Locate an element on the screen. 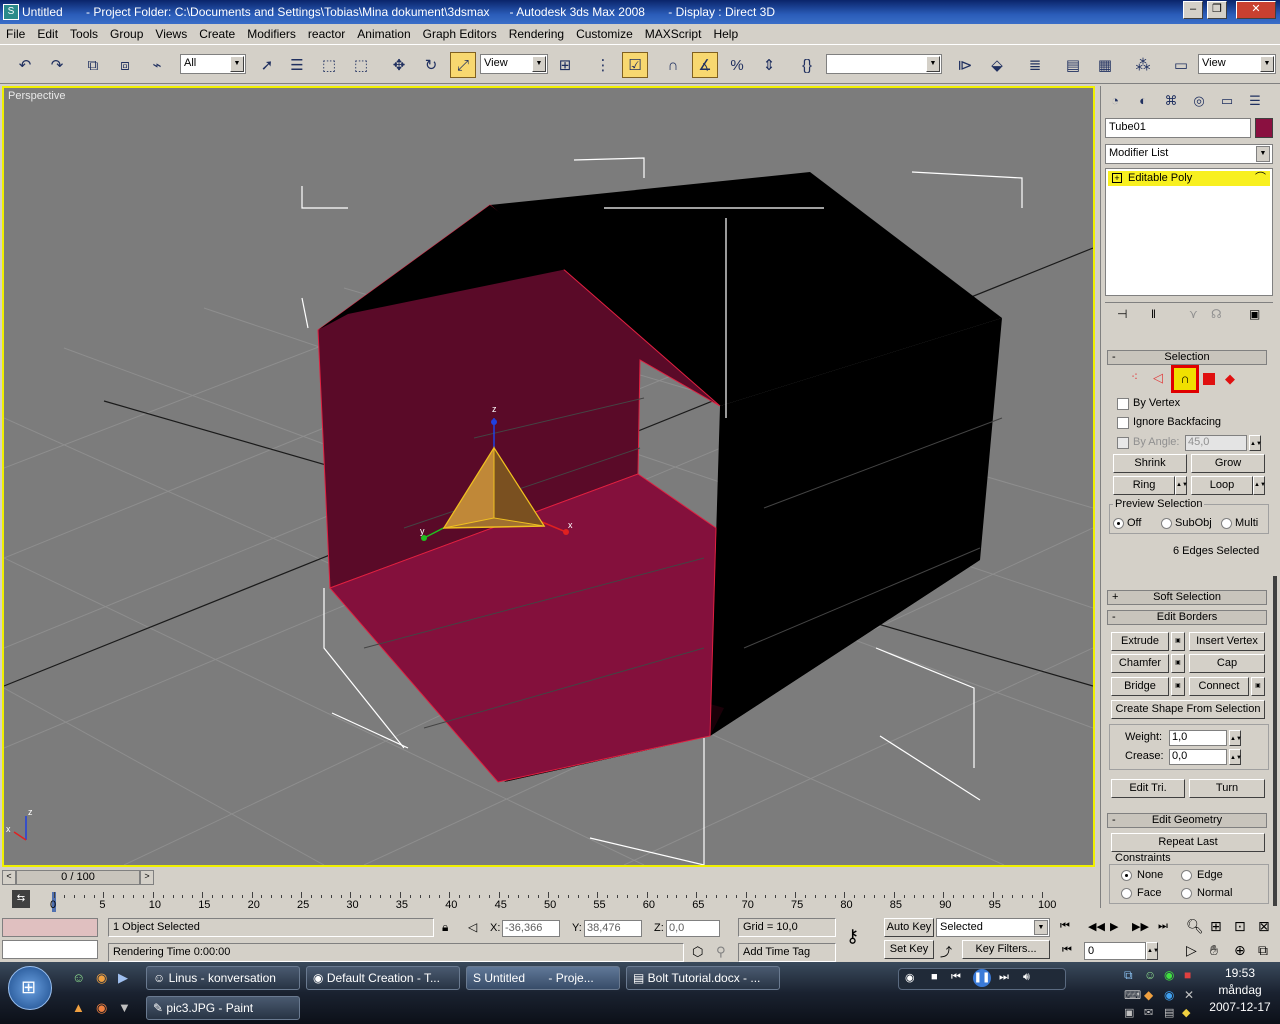 This screenshot has width=1280, height=1024. menu-reactor: reactor is located at coordinates (326, 34).